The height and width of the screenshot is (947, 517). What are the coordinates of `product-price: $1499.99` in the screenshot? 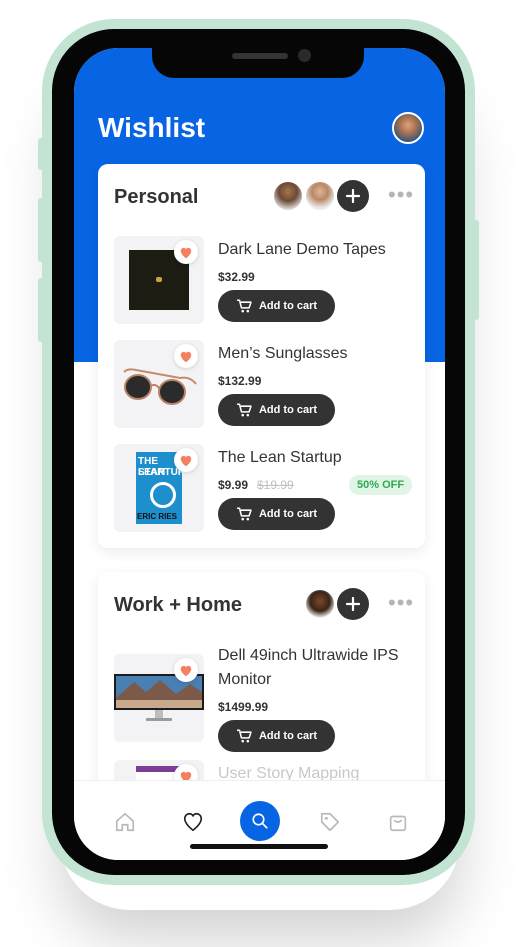 It's located at (243, 707).